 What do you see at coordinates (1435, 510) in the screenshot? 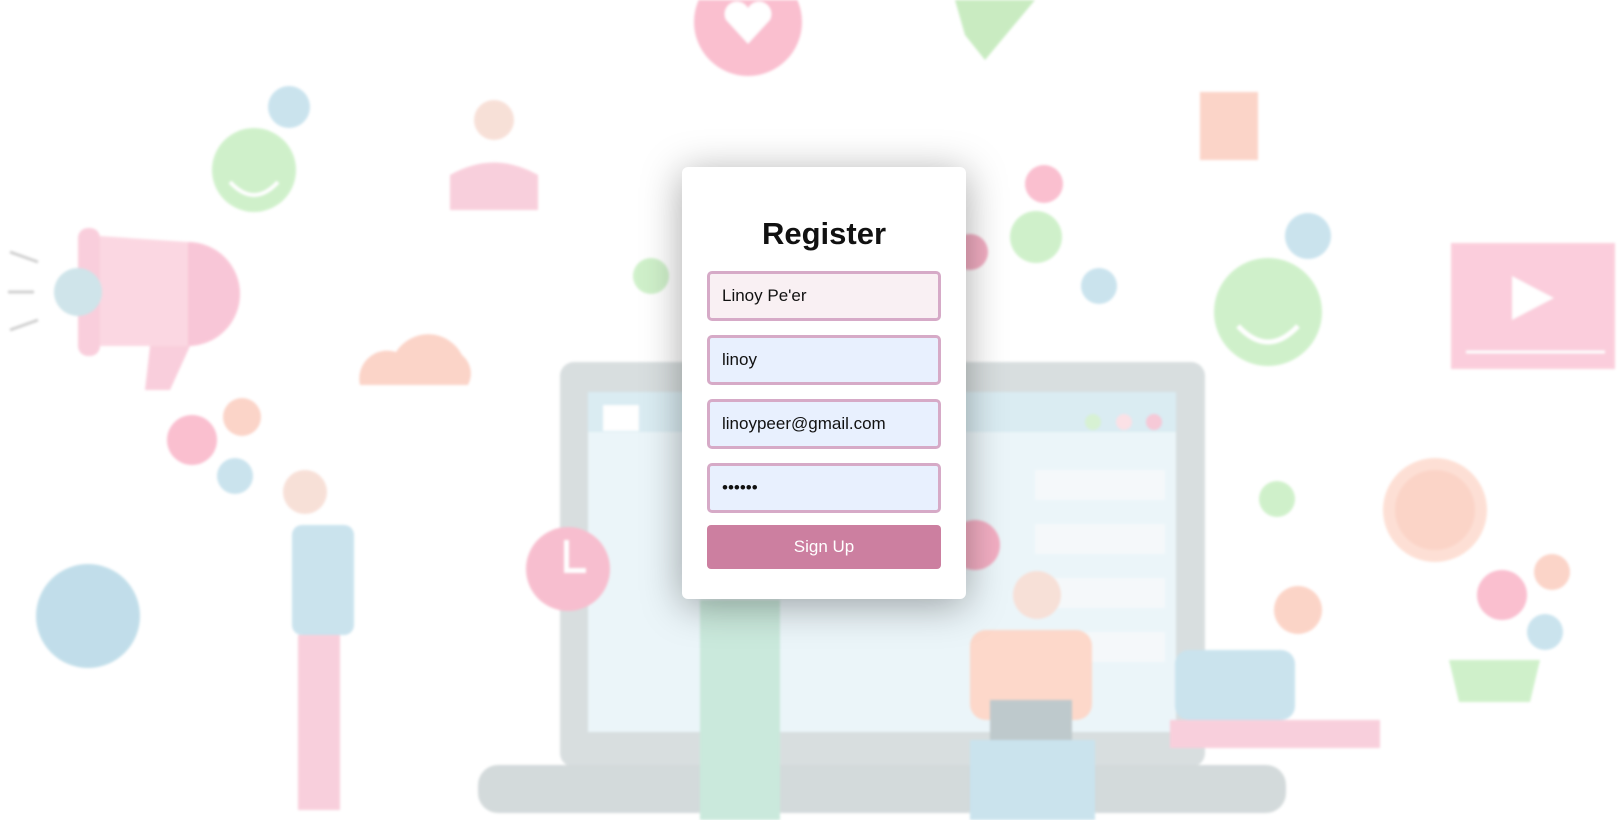
I see `dollar-coin-icon` at bounding box center [1435, 510].